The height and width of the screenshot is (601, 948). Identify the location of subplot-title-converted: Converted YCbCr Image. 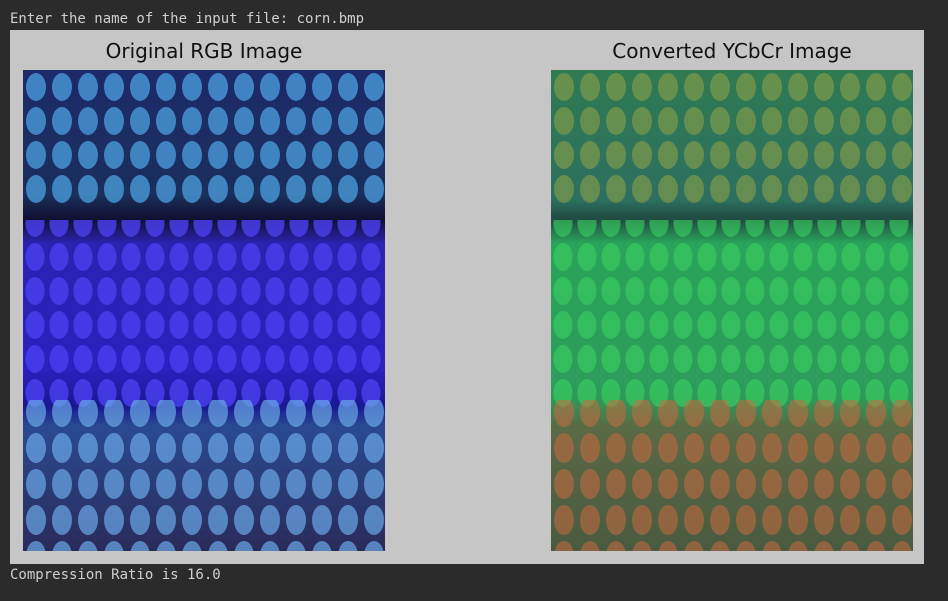
(732, 51).